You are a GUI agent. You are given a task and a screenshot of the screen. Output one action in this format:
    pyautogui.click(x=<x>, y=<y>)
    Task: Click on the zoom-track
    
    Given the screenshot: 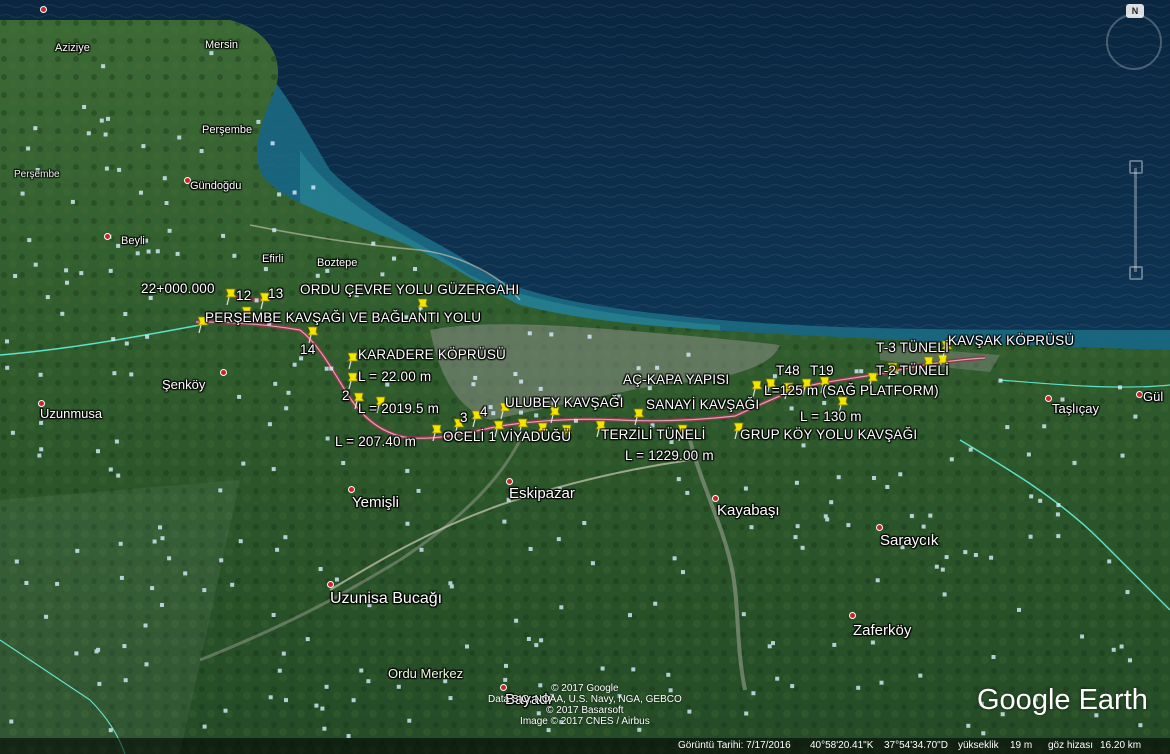 What is the action you would take?
    pyautogui.click(x=1135, y=220)
    